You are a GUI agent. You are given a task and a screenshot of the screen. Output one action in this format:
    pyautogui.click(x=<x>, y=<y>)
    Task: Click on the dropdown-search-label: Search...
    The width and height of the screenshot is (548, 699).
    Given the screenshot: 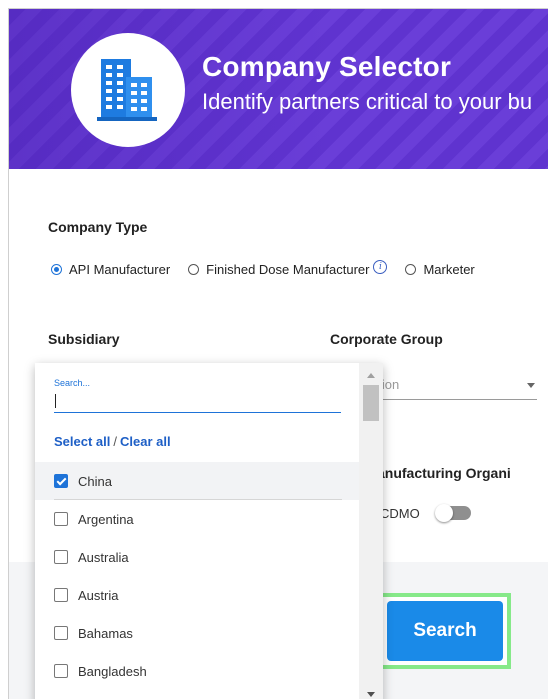 What is the action you would take?
    pyautogui.click(x=72, y=383)
    